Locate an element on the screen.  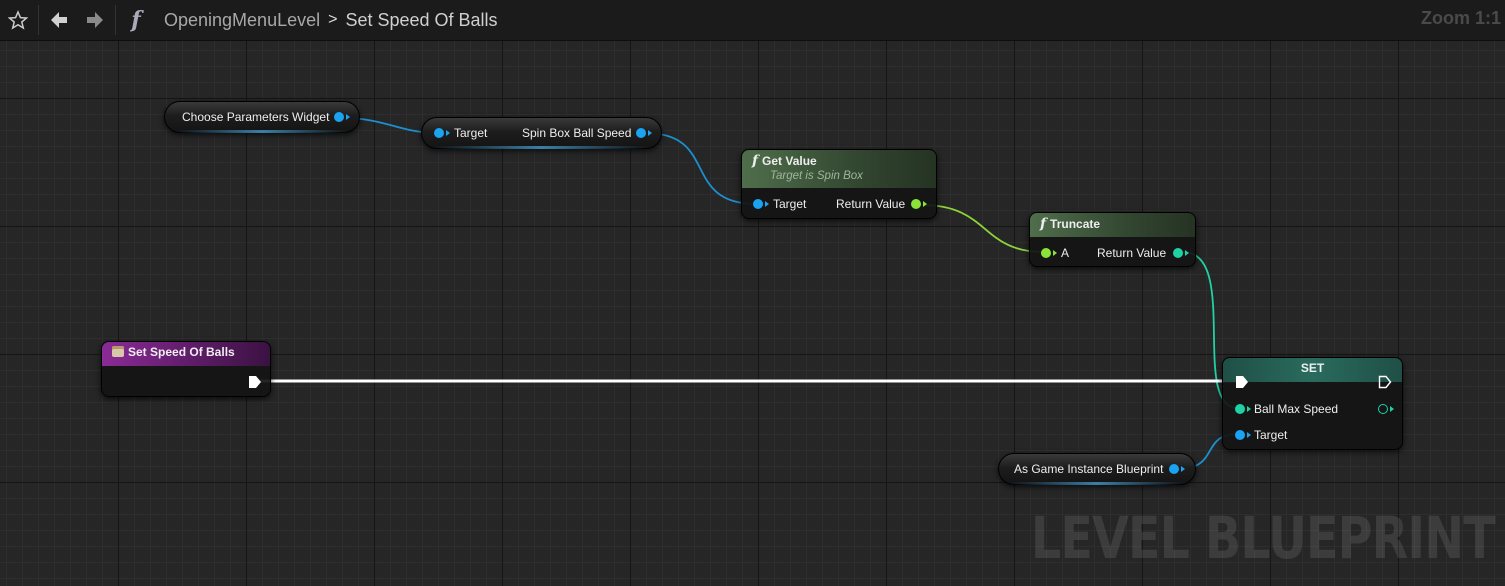
node-title: Truncate is located at coordinates (1075, 224).